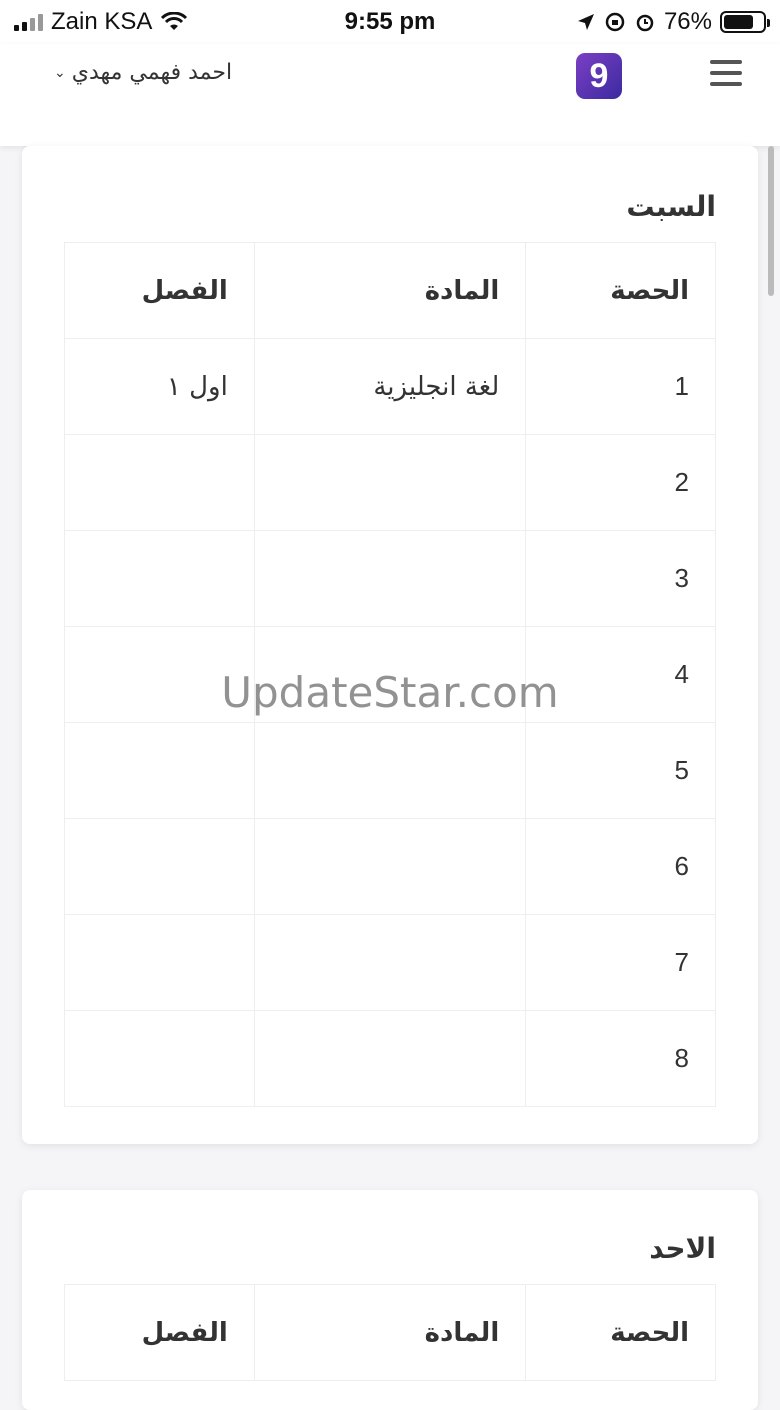  I want to click on table-row: 2, so click(390, 482).